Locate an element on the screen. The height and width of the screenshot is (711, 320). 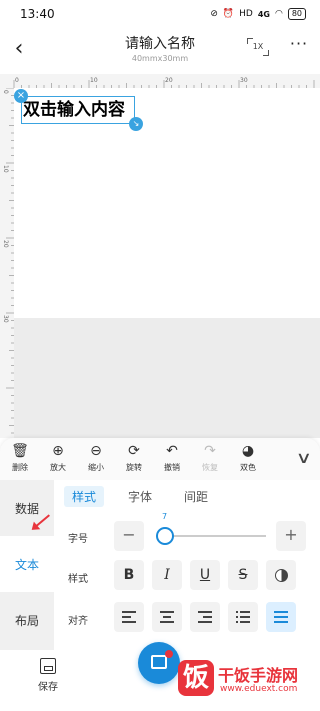
align-list-button is located at coordinates (243, 617).